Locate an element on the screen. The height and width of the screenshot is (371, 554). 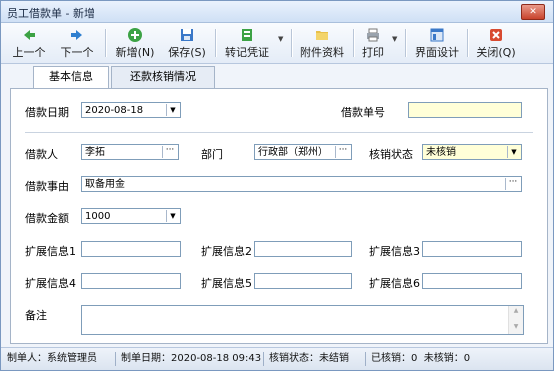
voucher-dropdown-arrow: ▼ is located at coordinates (280, 39).